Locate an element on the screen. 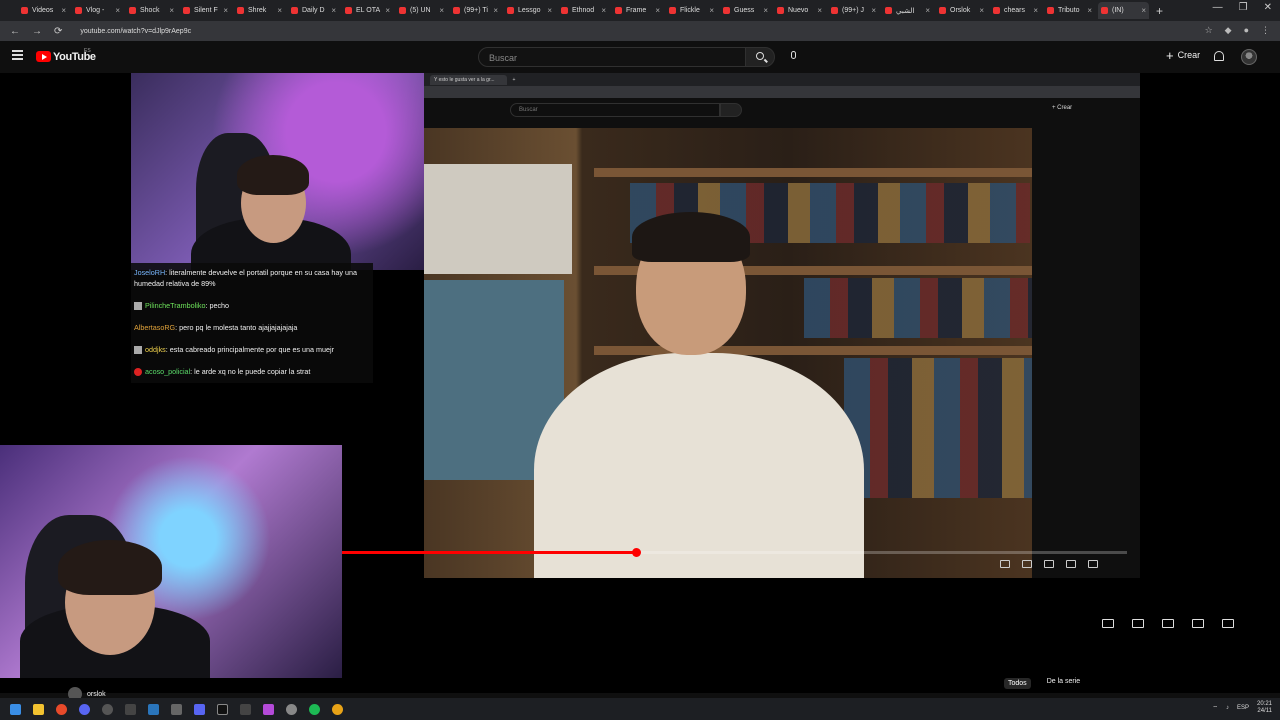 The height and width of the screenshot is (720, 1280). theater-mode-icon is located at coordinates (1198, 623).